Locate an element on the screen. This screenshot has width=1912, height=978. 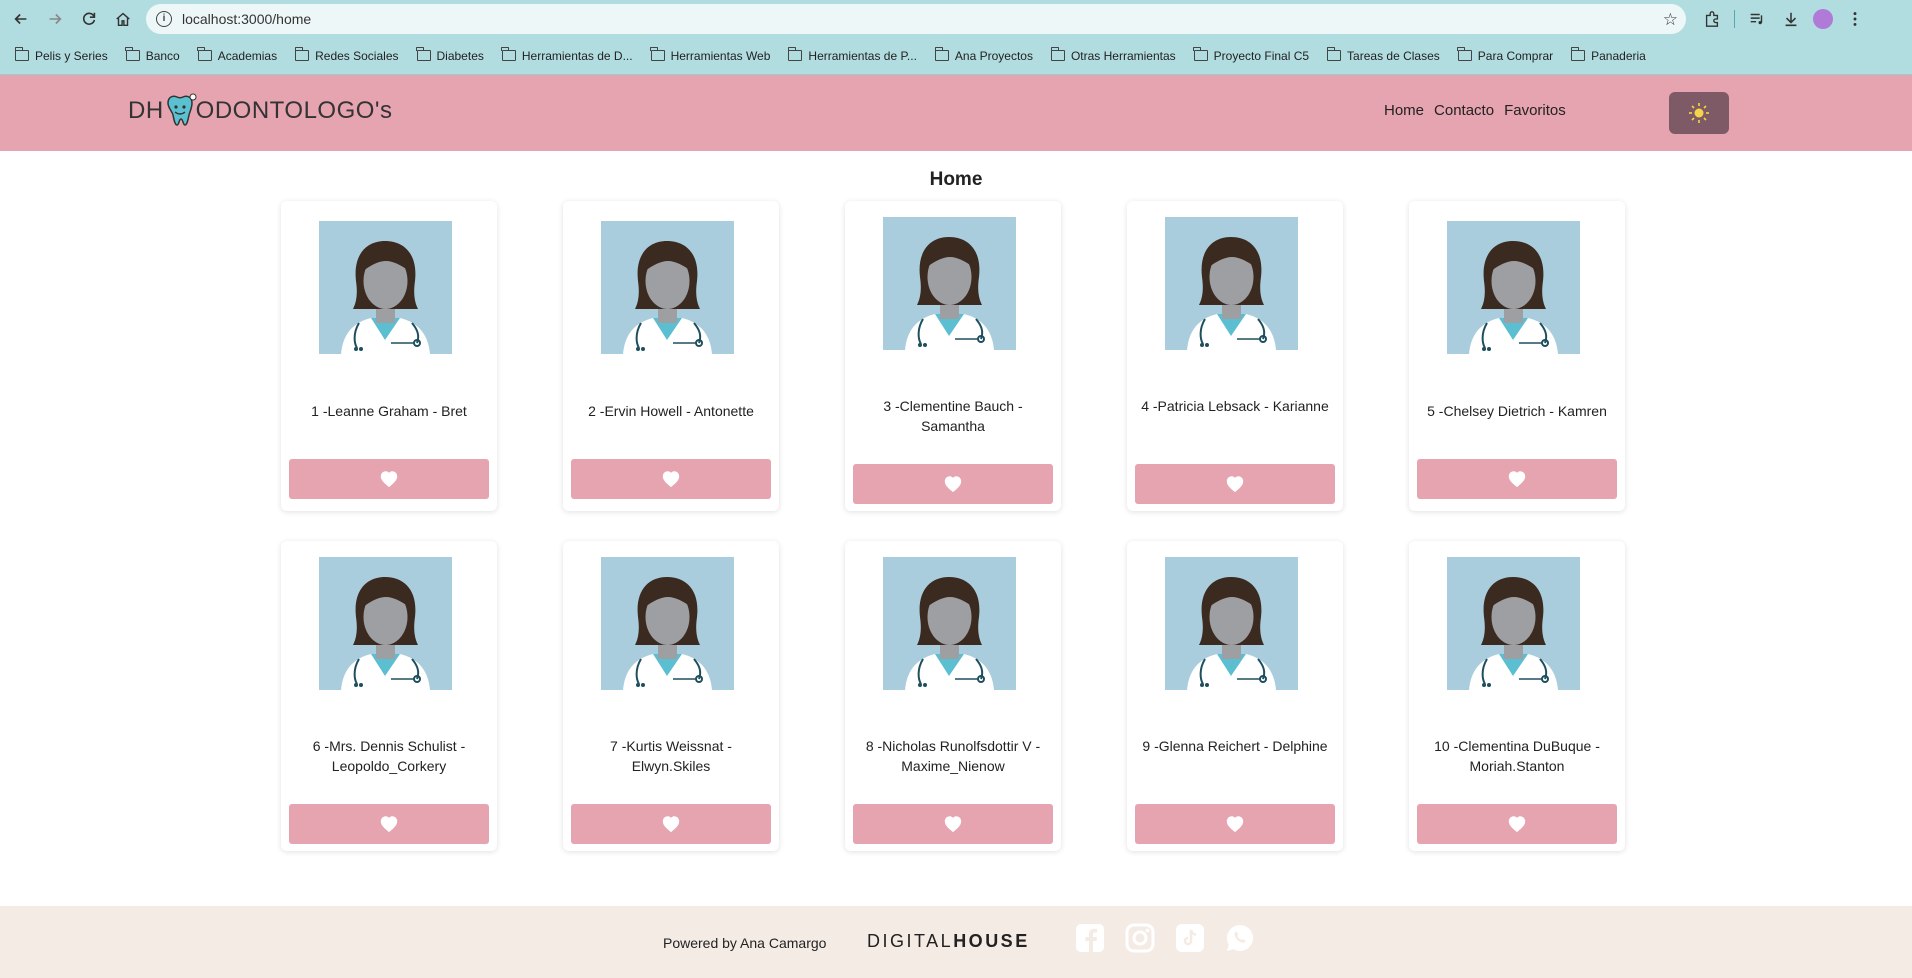
back-icon is located at coordinates (21, 19).